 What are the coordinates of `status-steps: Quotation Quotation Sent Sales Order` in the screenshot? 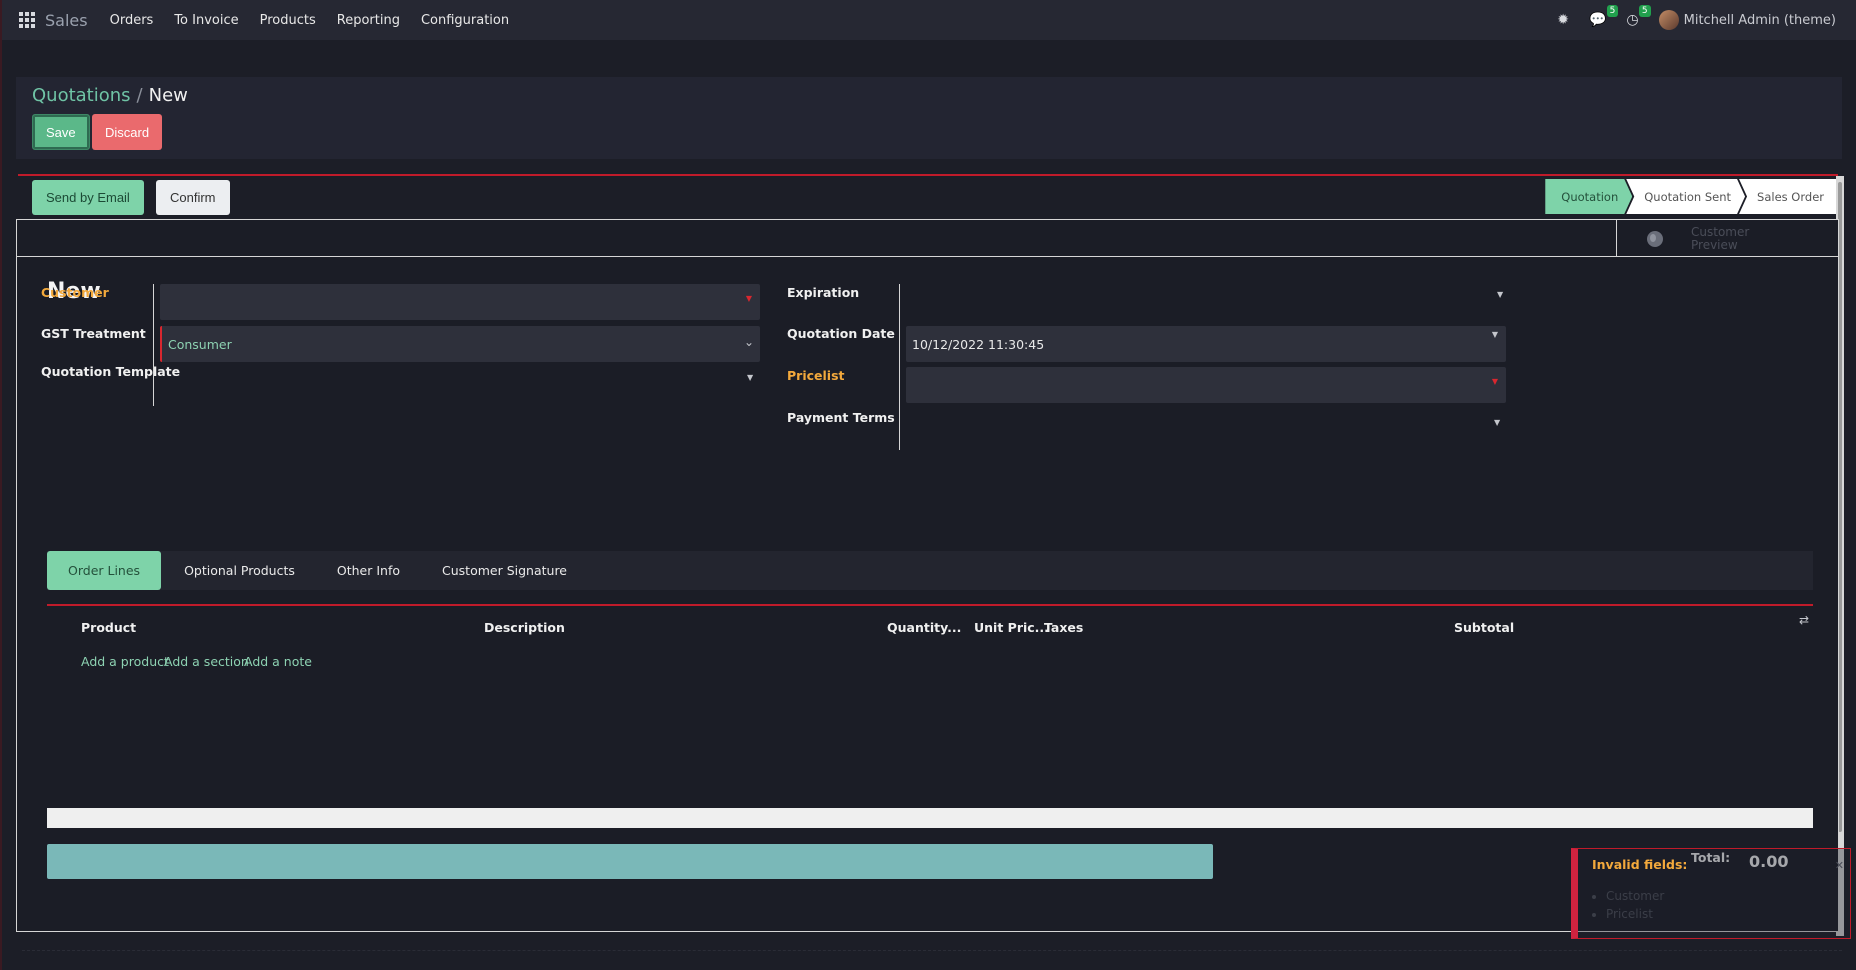 It's located at (1694, 196).